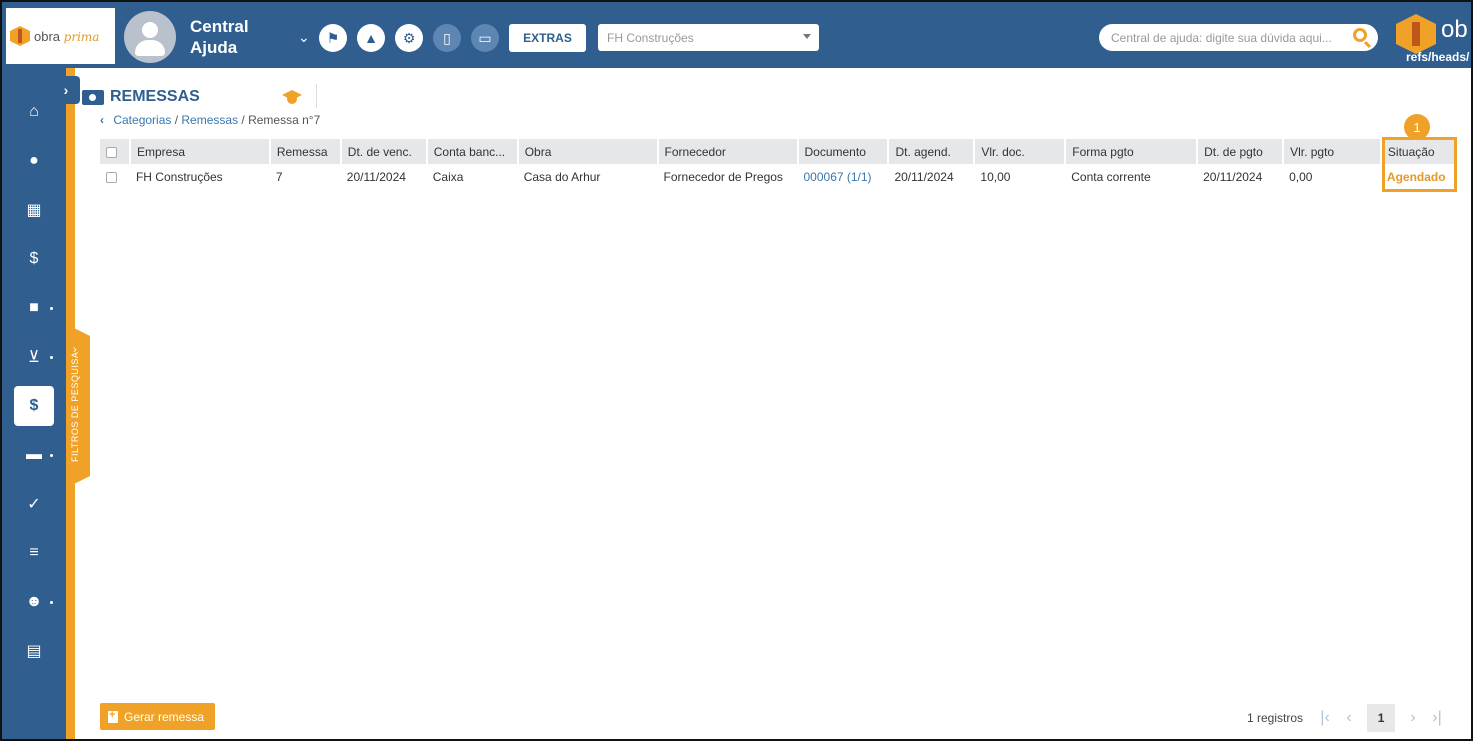  I want to click on sidebar-item-tasks: ≡, so click(34, 553).